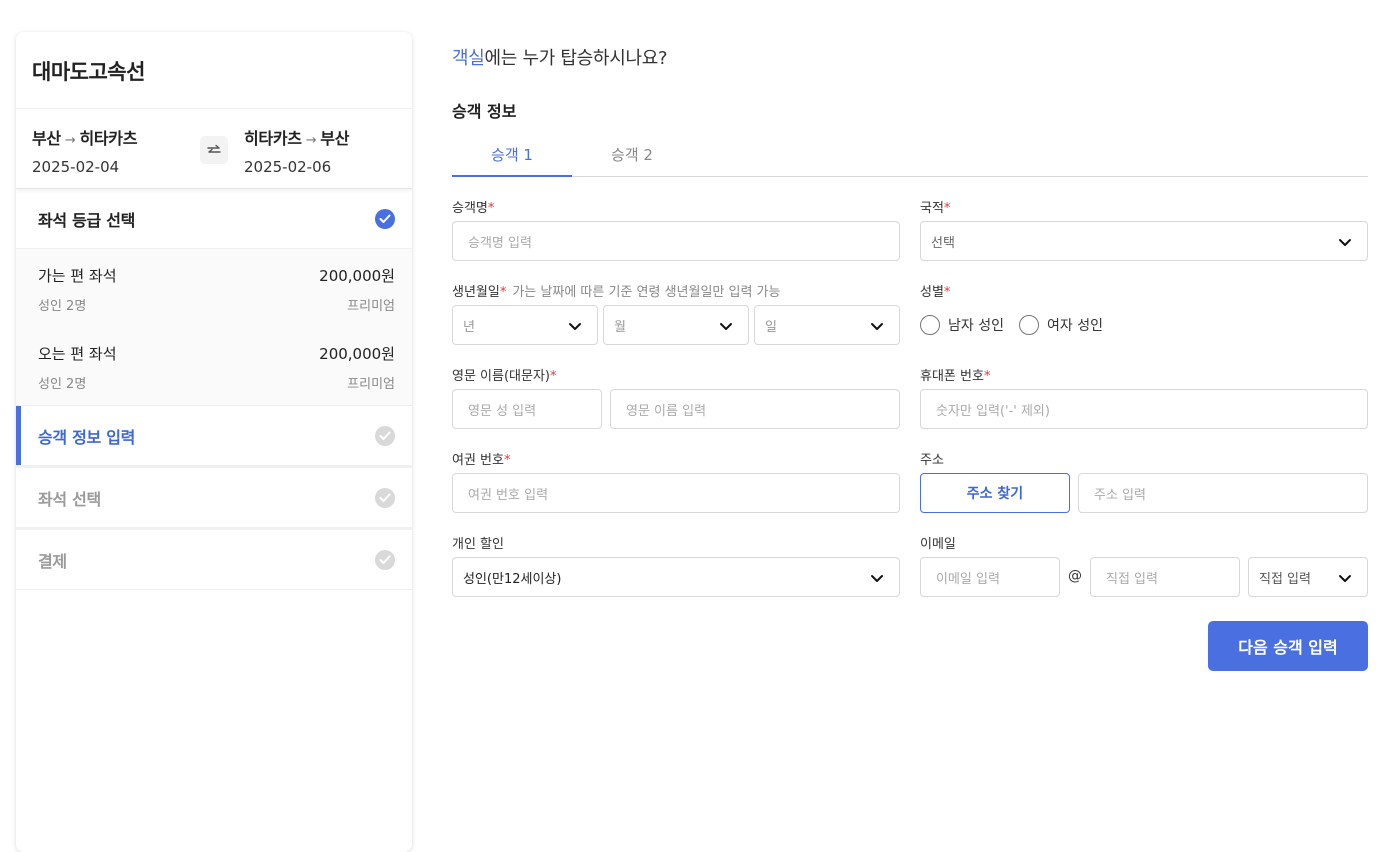 The width and height of the screenshot is (1384, 852). What do you see at coordinates (87, 437) in the screenshot?
I see `step-label: 승객 정보 입력` at bounding box center [87, 437].